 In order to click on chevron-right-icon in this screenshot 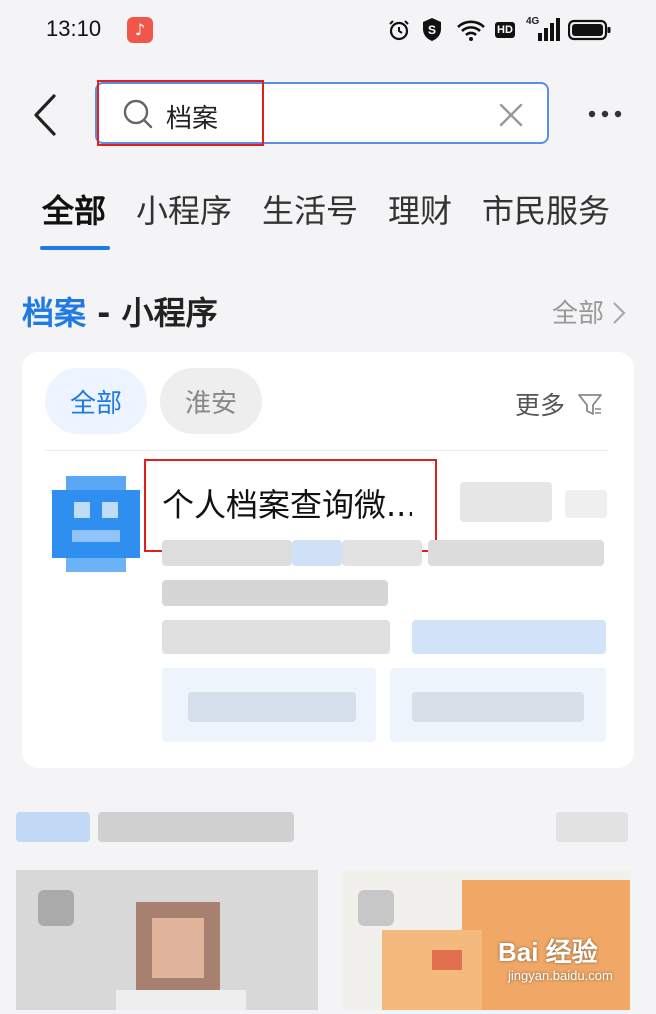, I will do `click(619, 313)`.